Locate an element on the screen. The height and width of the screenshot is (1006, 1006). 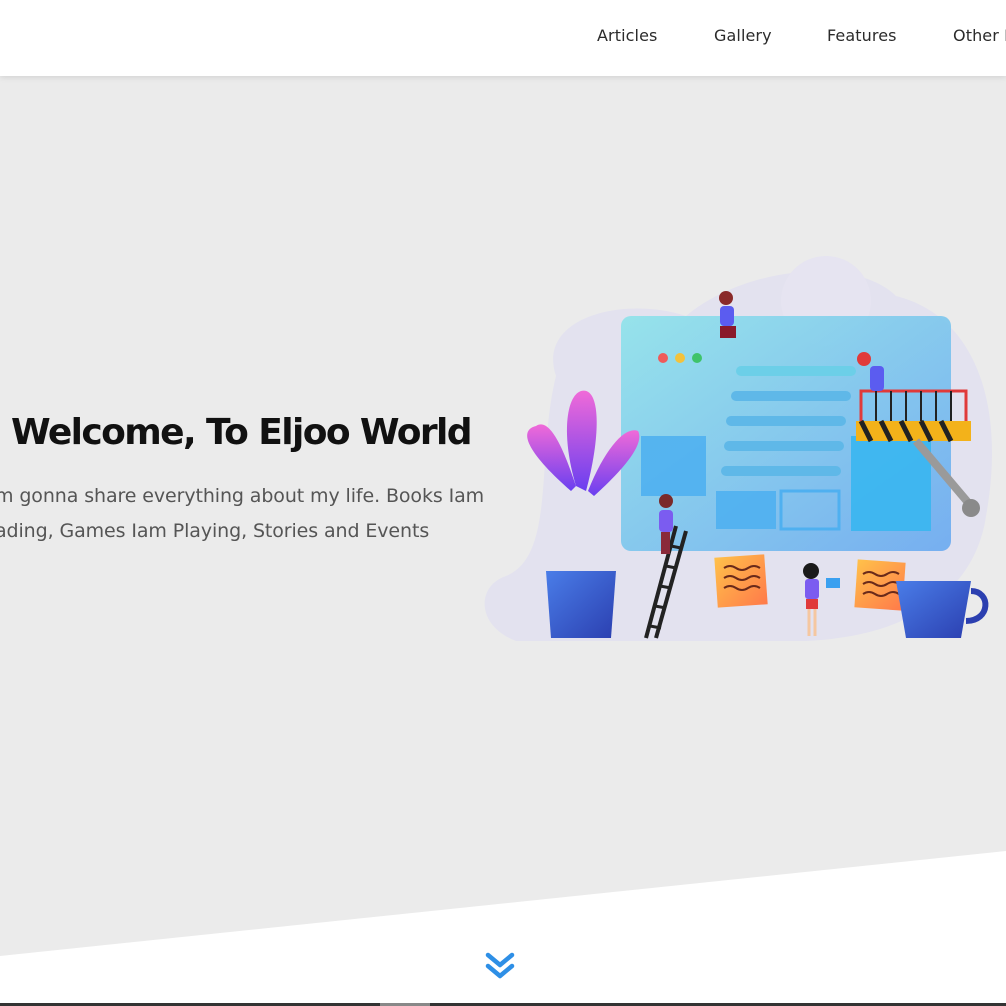
scroll-down-button is located at coordinates (500, 967).